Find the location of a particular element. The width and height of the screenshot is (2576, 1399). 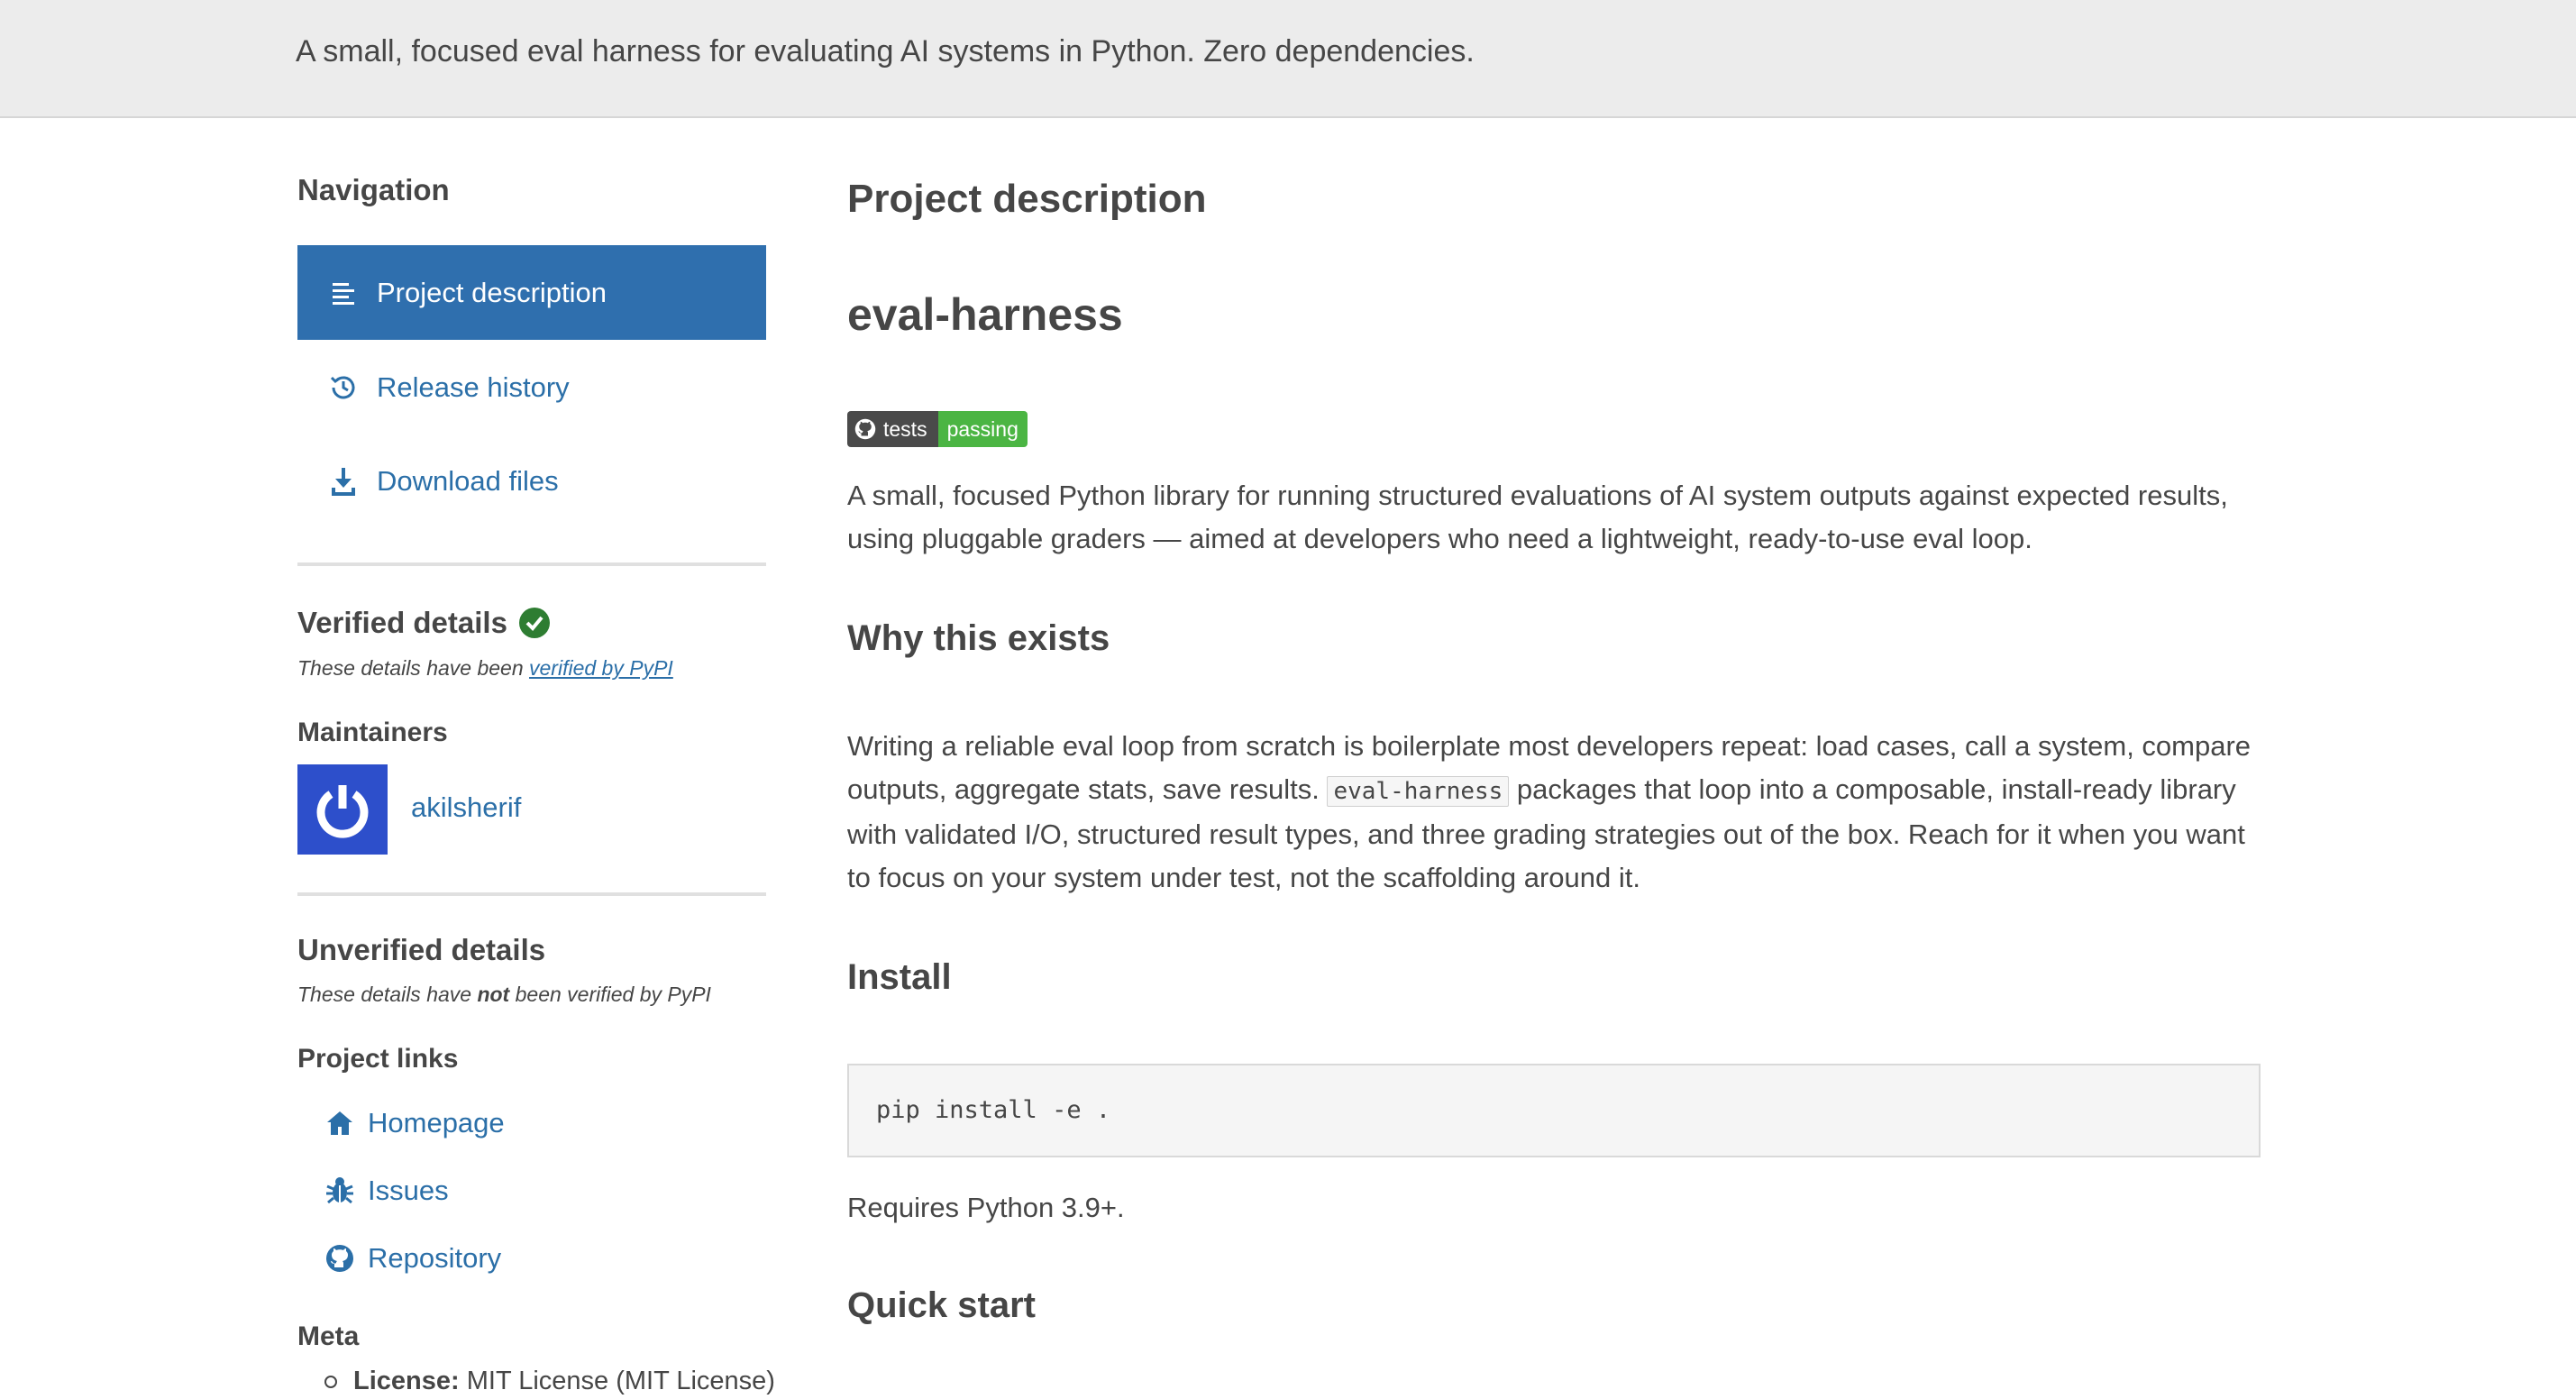

homepage-link: Homepage is located at coordinates (414, 1123).